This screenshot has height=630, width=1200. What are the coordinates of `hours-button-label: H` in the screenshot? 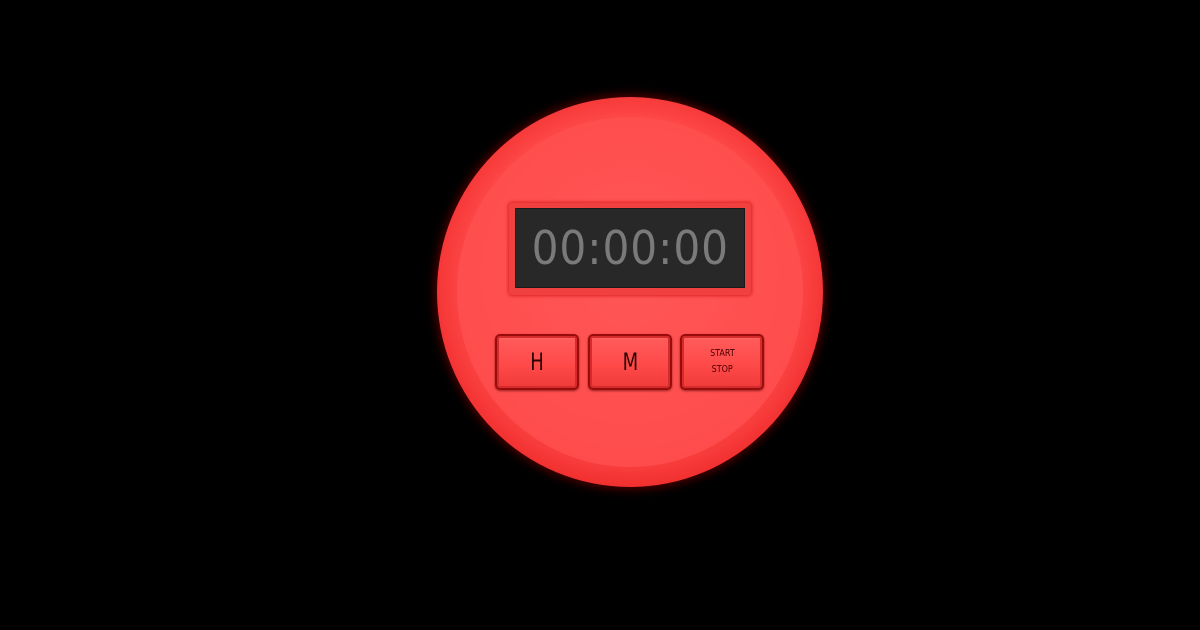 It's located at (537, 362).